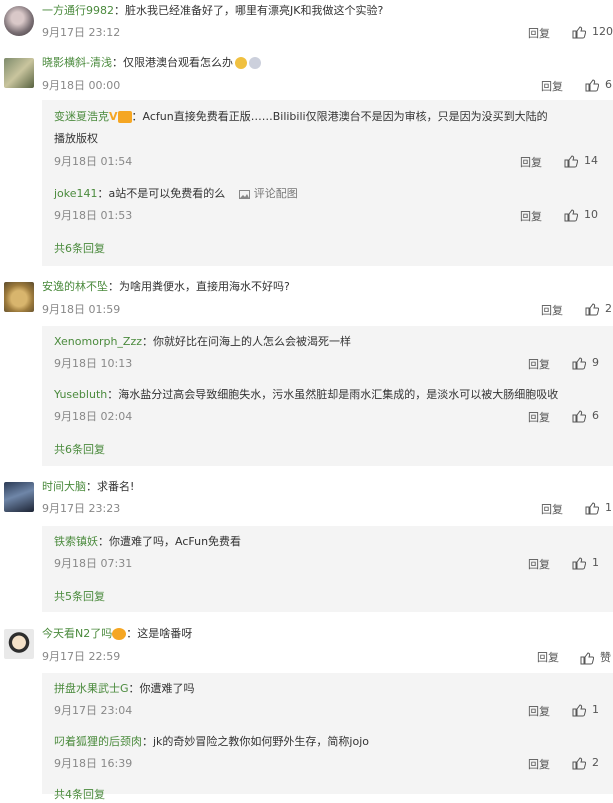 The height and width of the screenshot is (803, 613). I want to click on reply-author: 叼着狐狸的后颈肉, so click(98, 741).